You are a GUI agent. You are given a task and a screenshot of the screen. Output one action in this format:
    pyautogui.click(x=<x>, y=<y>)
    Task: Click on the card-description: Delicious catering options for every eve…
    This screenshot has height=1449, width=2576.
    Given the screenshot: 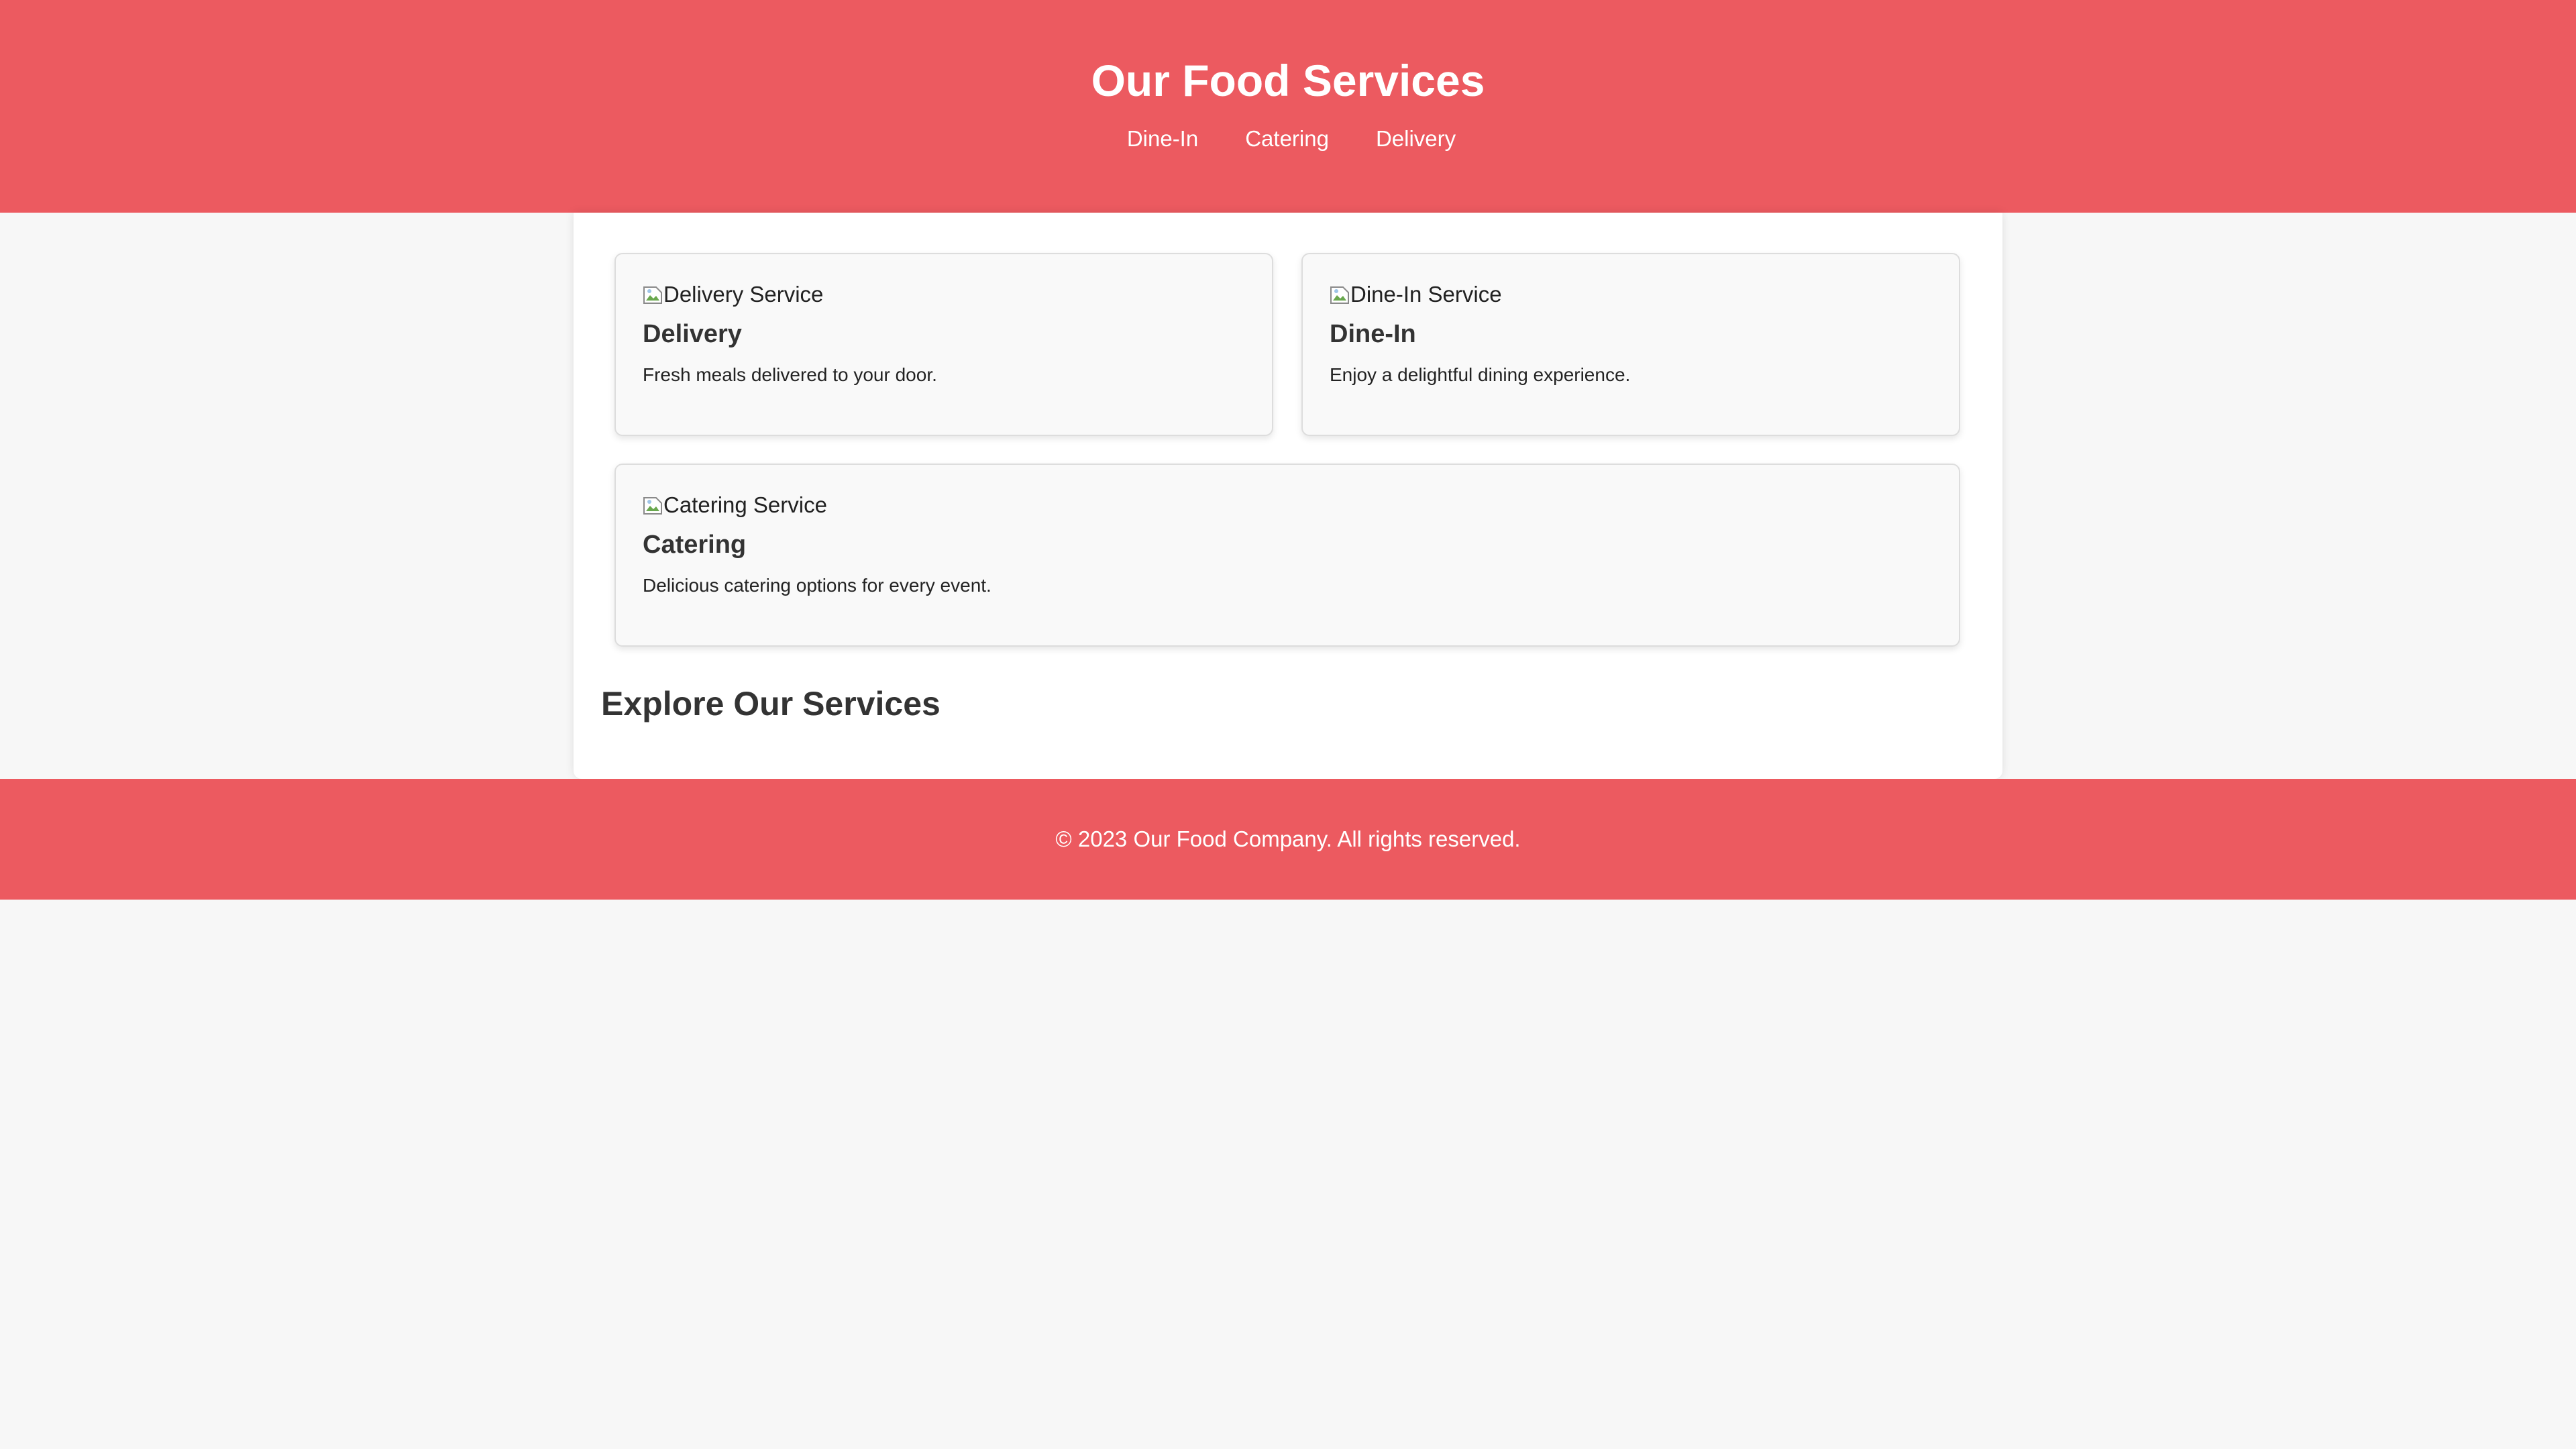 What is the action you would take?
    pyautogui.click(x=817, y=585)
    